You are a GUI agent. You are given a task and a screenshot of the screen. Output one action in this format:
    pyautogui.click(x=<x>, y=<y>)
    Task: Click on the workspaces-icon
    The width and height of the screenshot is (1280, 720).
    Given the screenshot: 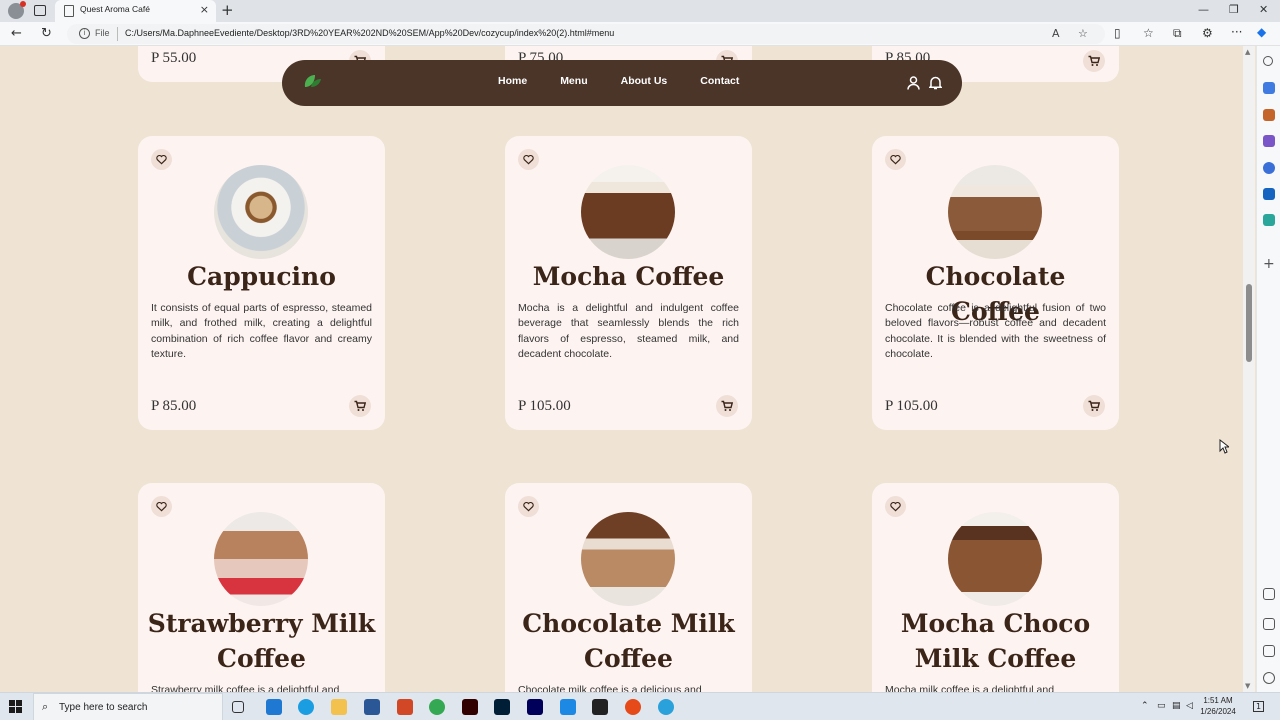 What is the action you would take?
    pyautogui.click(x=40, y=10)
    